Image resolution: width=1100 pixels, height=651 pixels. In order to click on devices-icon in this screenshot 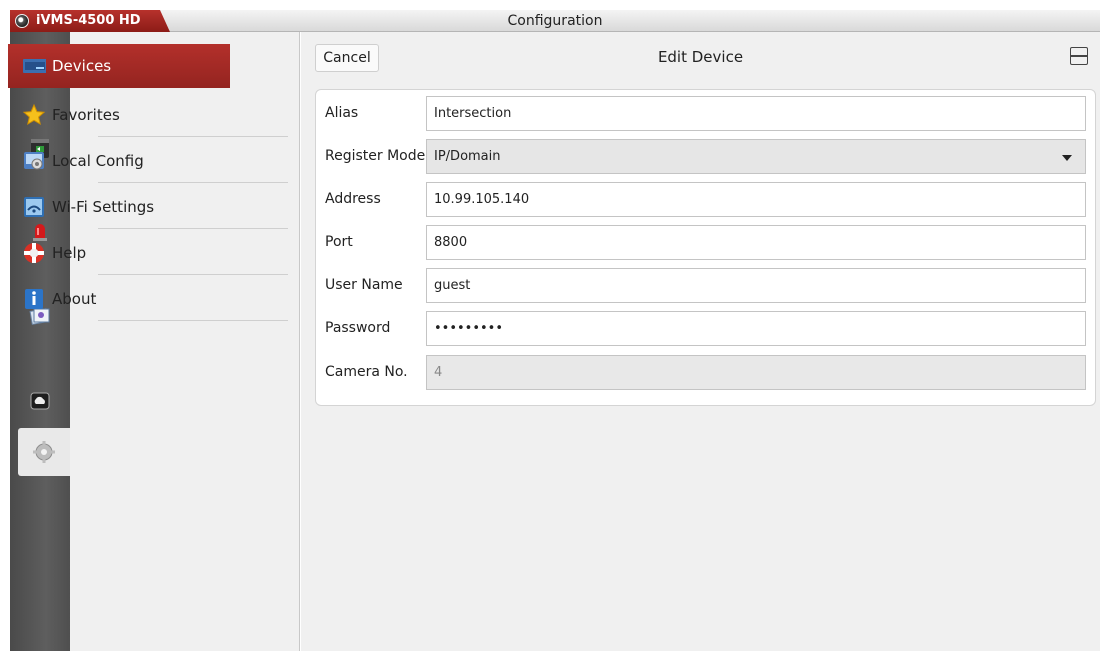, I will do `click(34, 66)`.